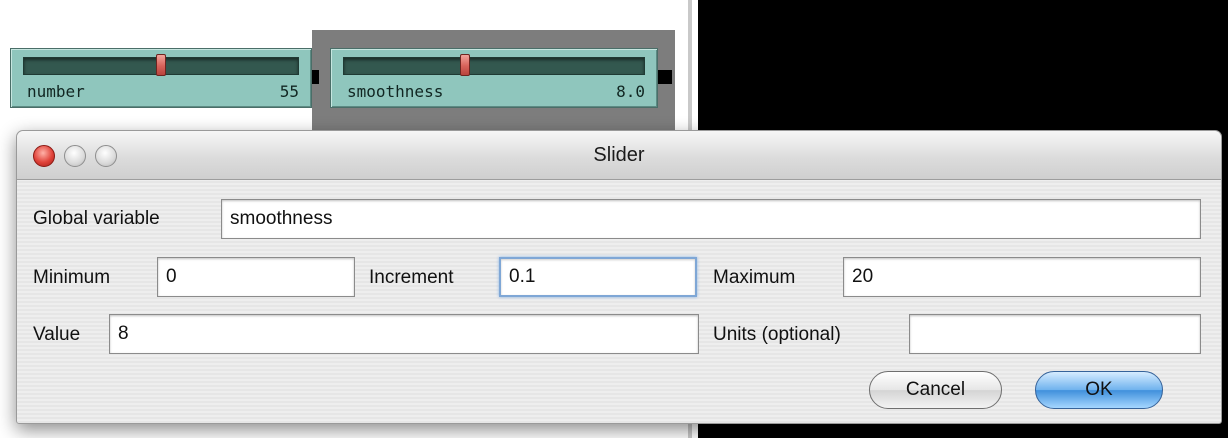 This screenshot has width=1228, height=438. I want to click on connector-line, so click(664, 77).